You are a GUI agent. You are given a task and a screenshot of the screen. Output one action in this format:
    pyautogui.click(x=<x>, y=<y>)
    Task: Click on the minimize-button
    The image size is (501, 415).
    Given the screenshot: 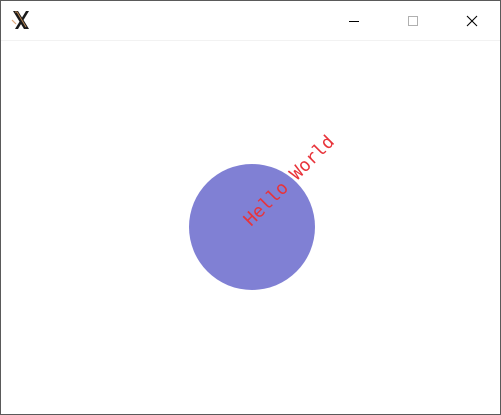 What is the action you would take?
    pyautogui.click(x=354, y=20)
    